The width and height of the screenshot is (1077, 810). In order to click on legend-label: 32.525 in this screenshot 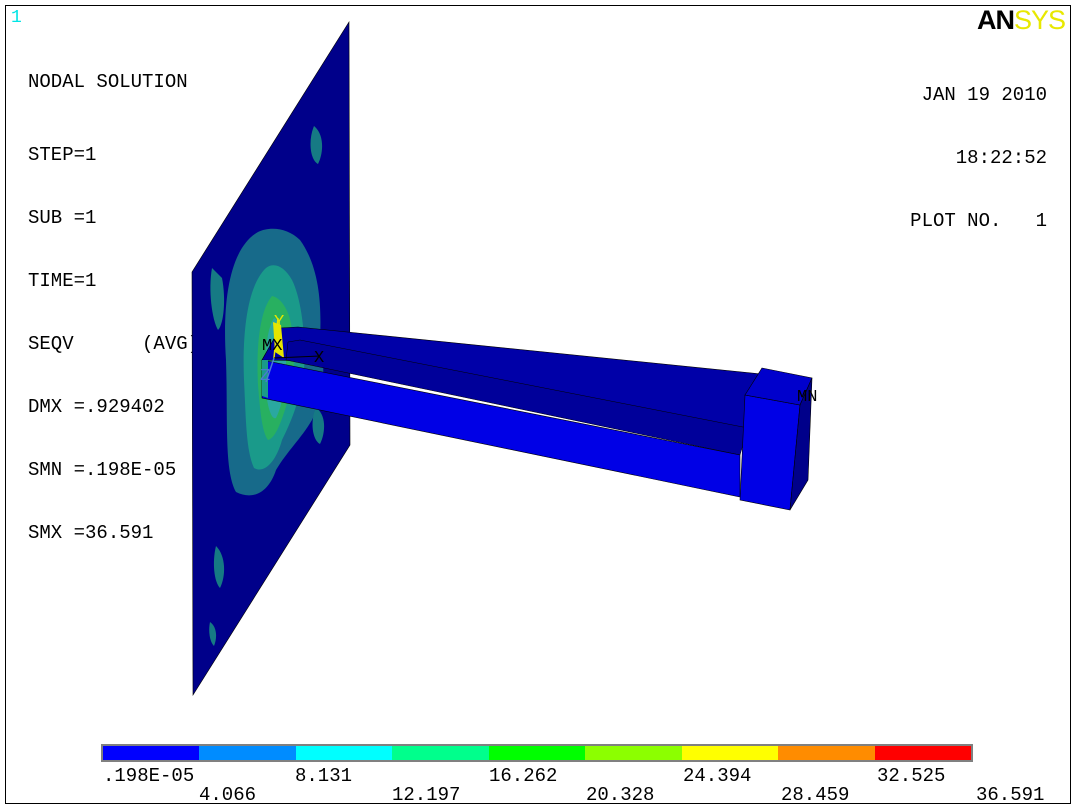, I will do `click(911, 776)`.